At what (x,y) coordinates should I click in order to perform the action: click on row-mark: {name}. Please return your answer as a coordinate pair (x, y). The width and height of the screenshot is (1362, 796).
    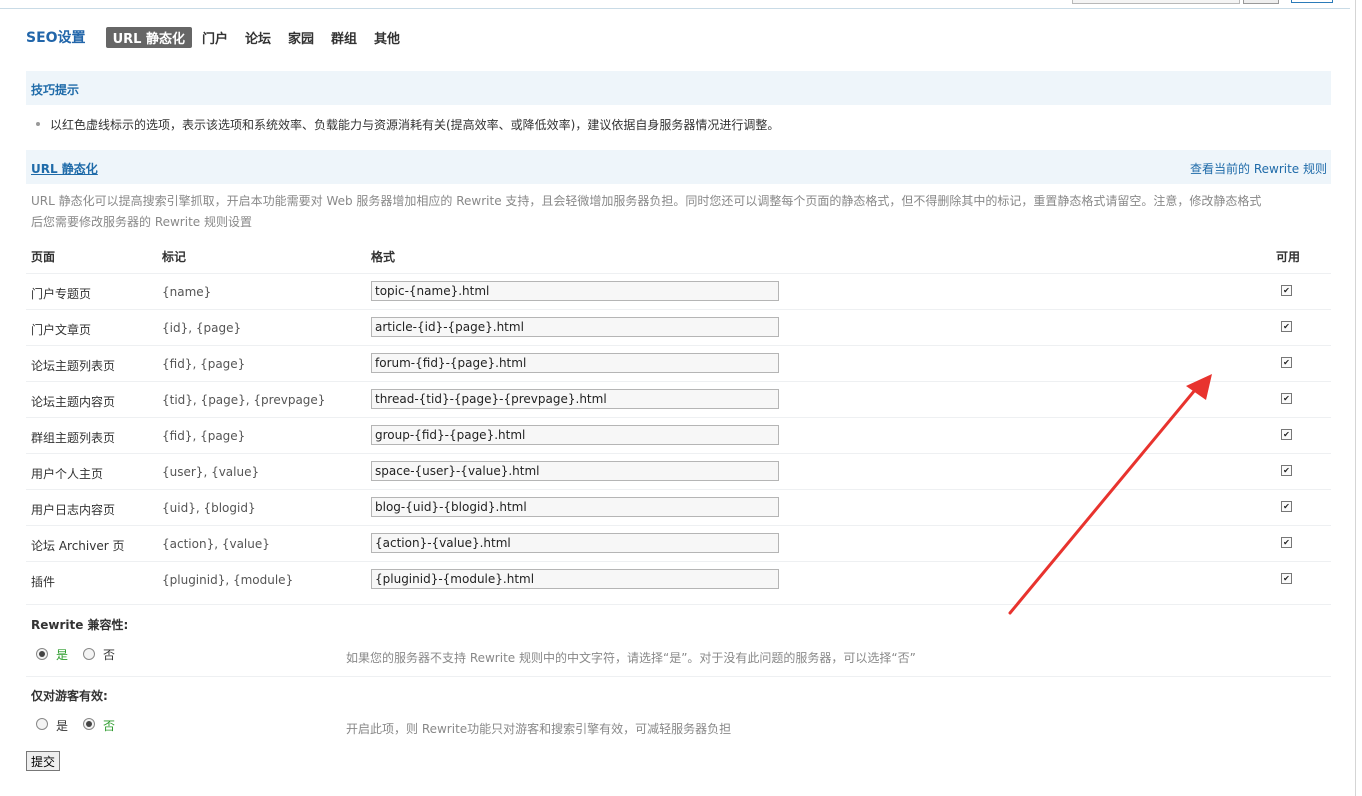
    Looking at the image, I should click on (187, 292).